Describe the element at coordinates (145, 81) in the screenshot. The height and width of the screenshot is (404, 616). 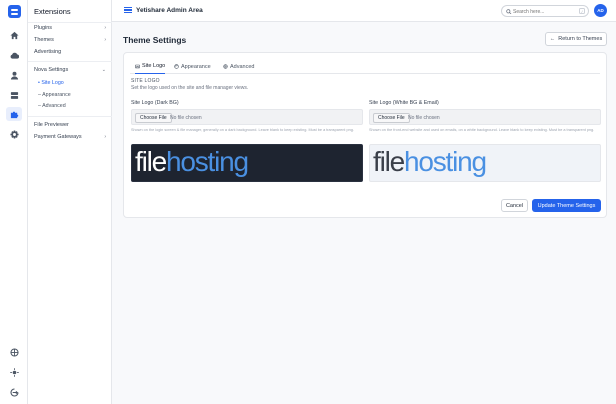
I see `section-label: SITE LOGO` at that location.